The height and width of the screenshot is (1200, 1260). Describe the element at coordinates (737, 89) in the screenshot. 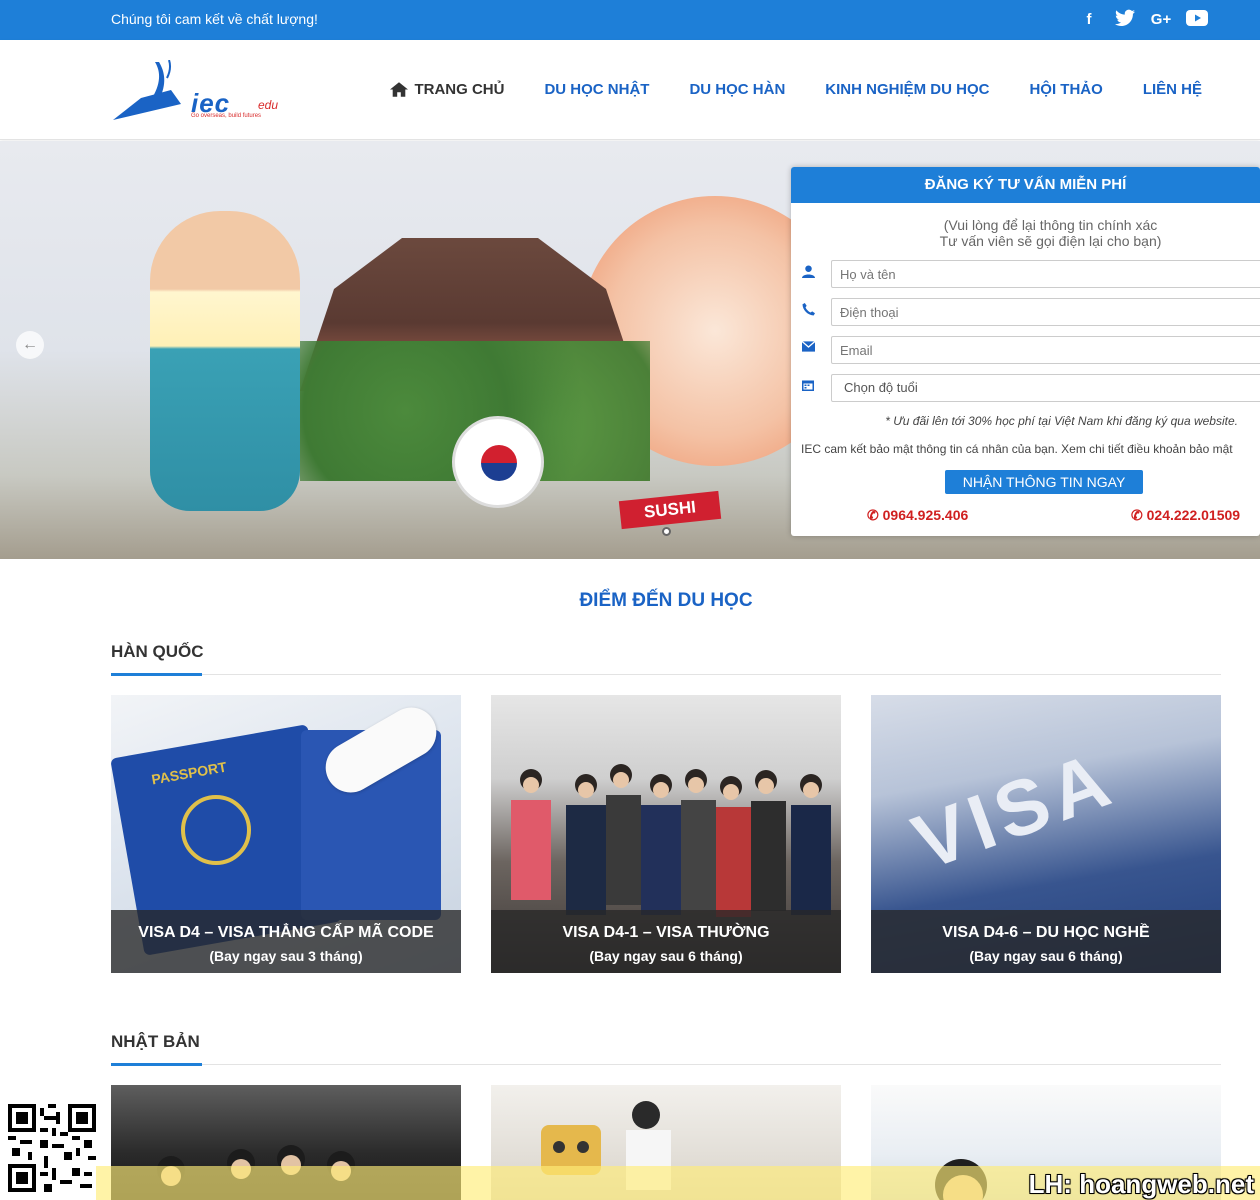

I see `nav-du-hoc-han: DU HỌC HÀN` at that location.